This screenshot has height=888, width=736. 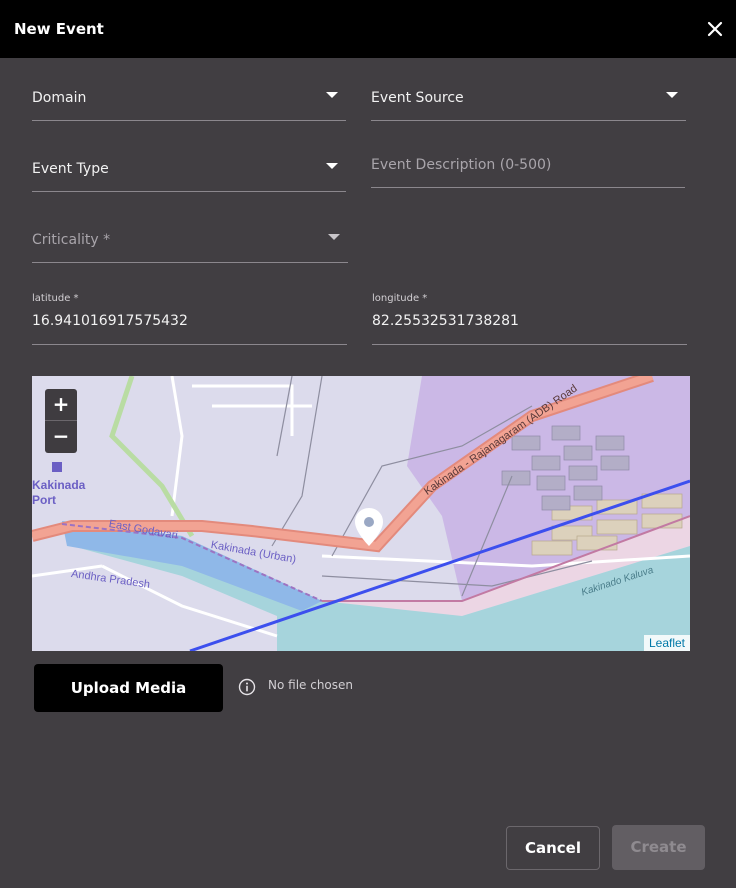 What do you see at coordinates (369, 527) in the screenshot?
I see `location-pin-icon` at bounding box center [369, 527].